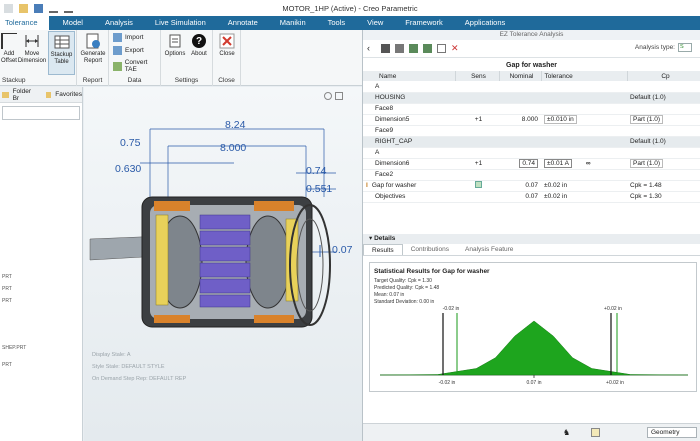 This screenshot has height=441, width=700. I want to click on dimension-label: 0.630, so click(128, 169).